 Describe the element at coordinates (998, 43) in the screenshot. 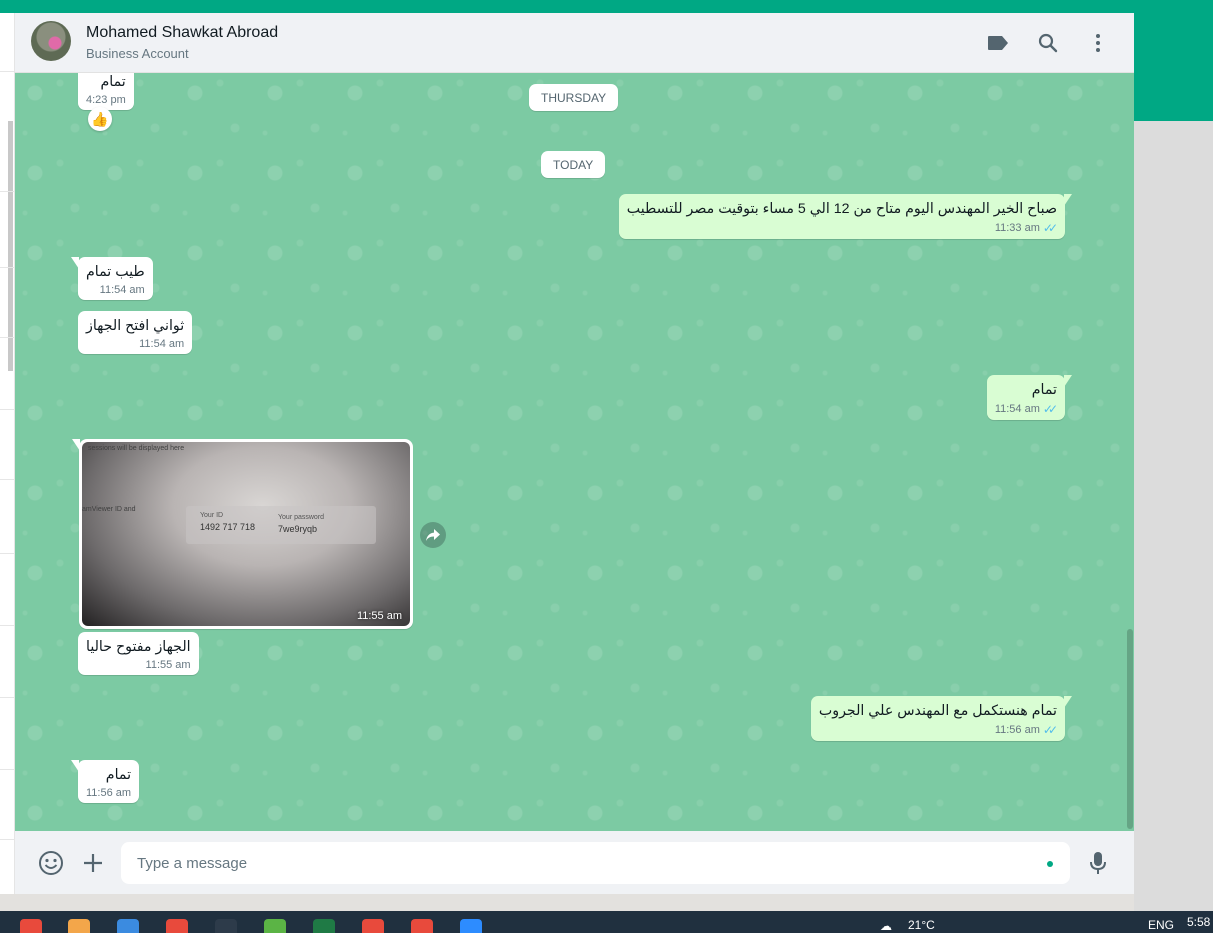

I see `label-icon` at that location.